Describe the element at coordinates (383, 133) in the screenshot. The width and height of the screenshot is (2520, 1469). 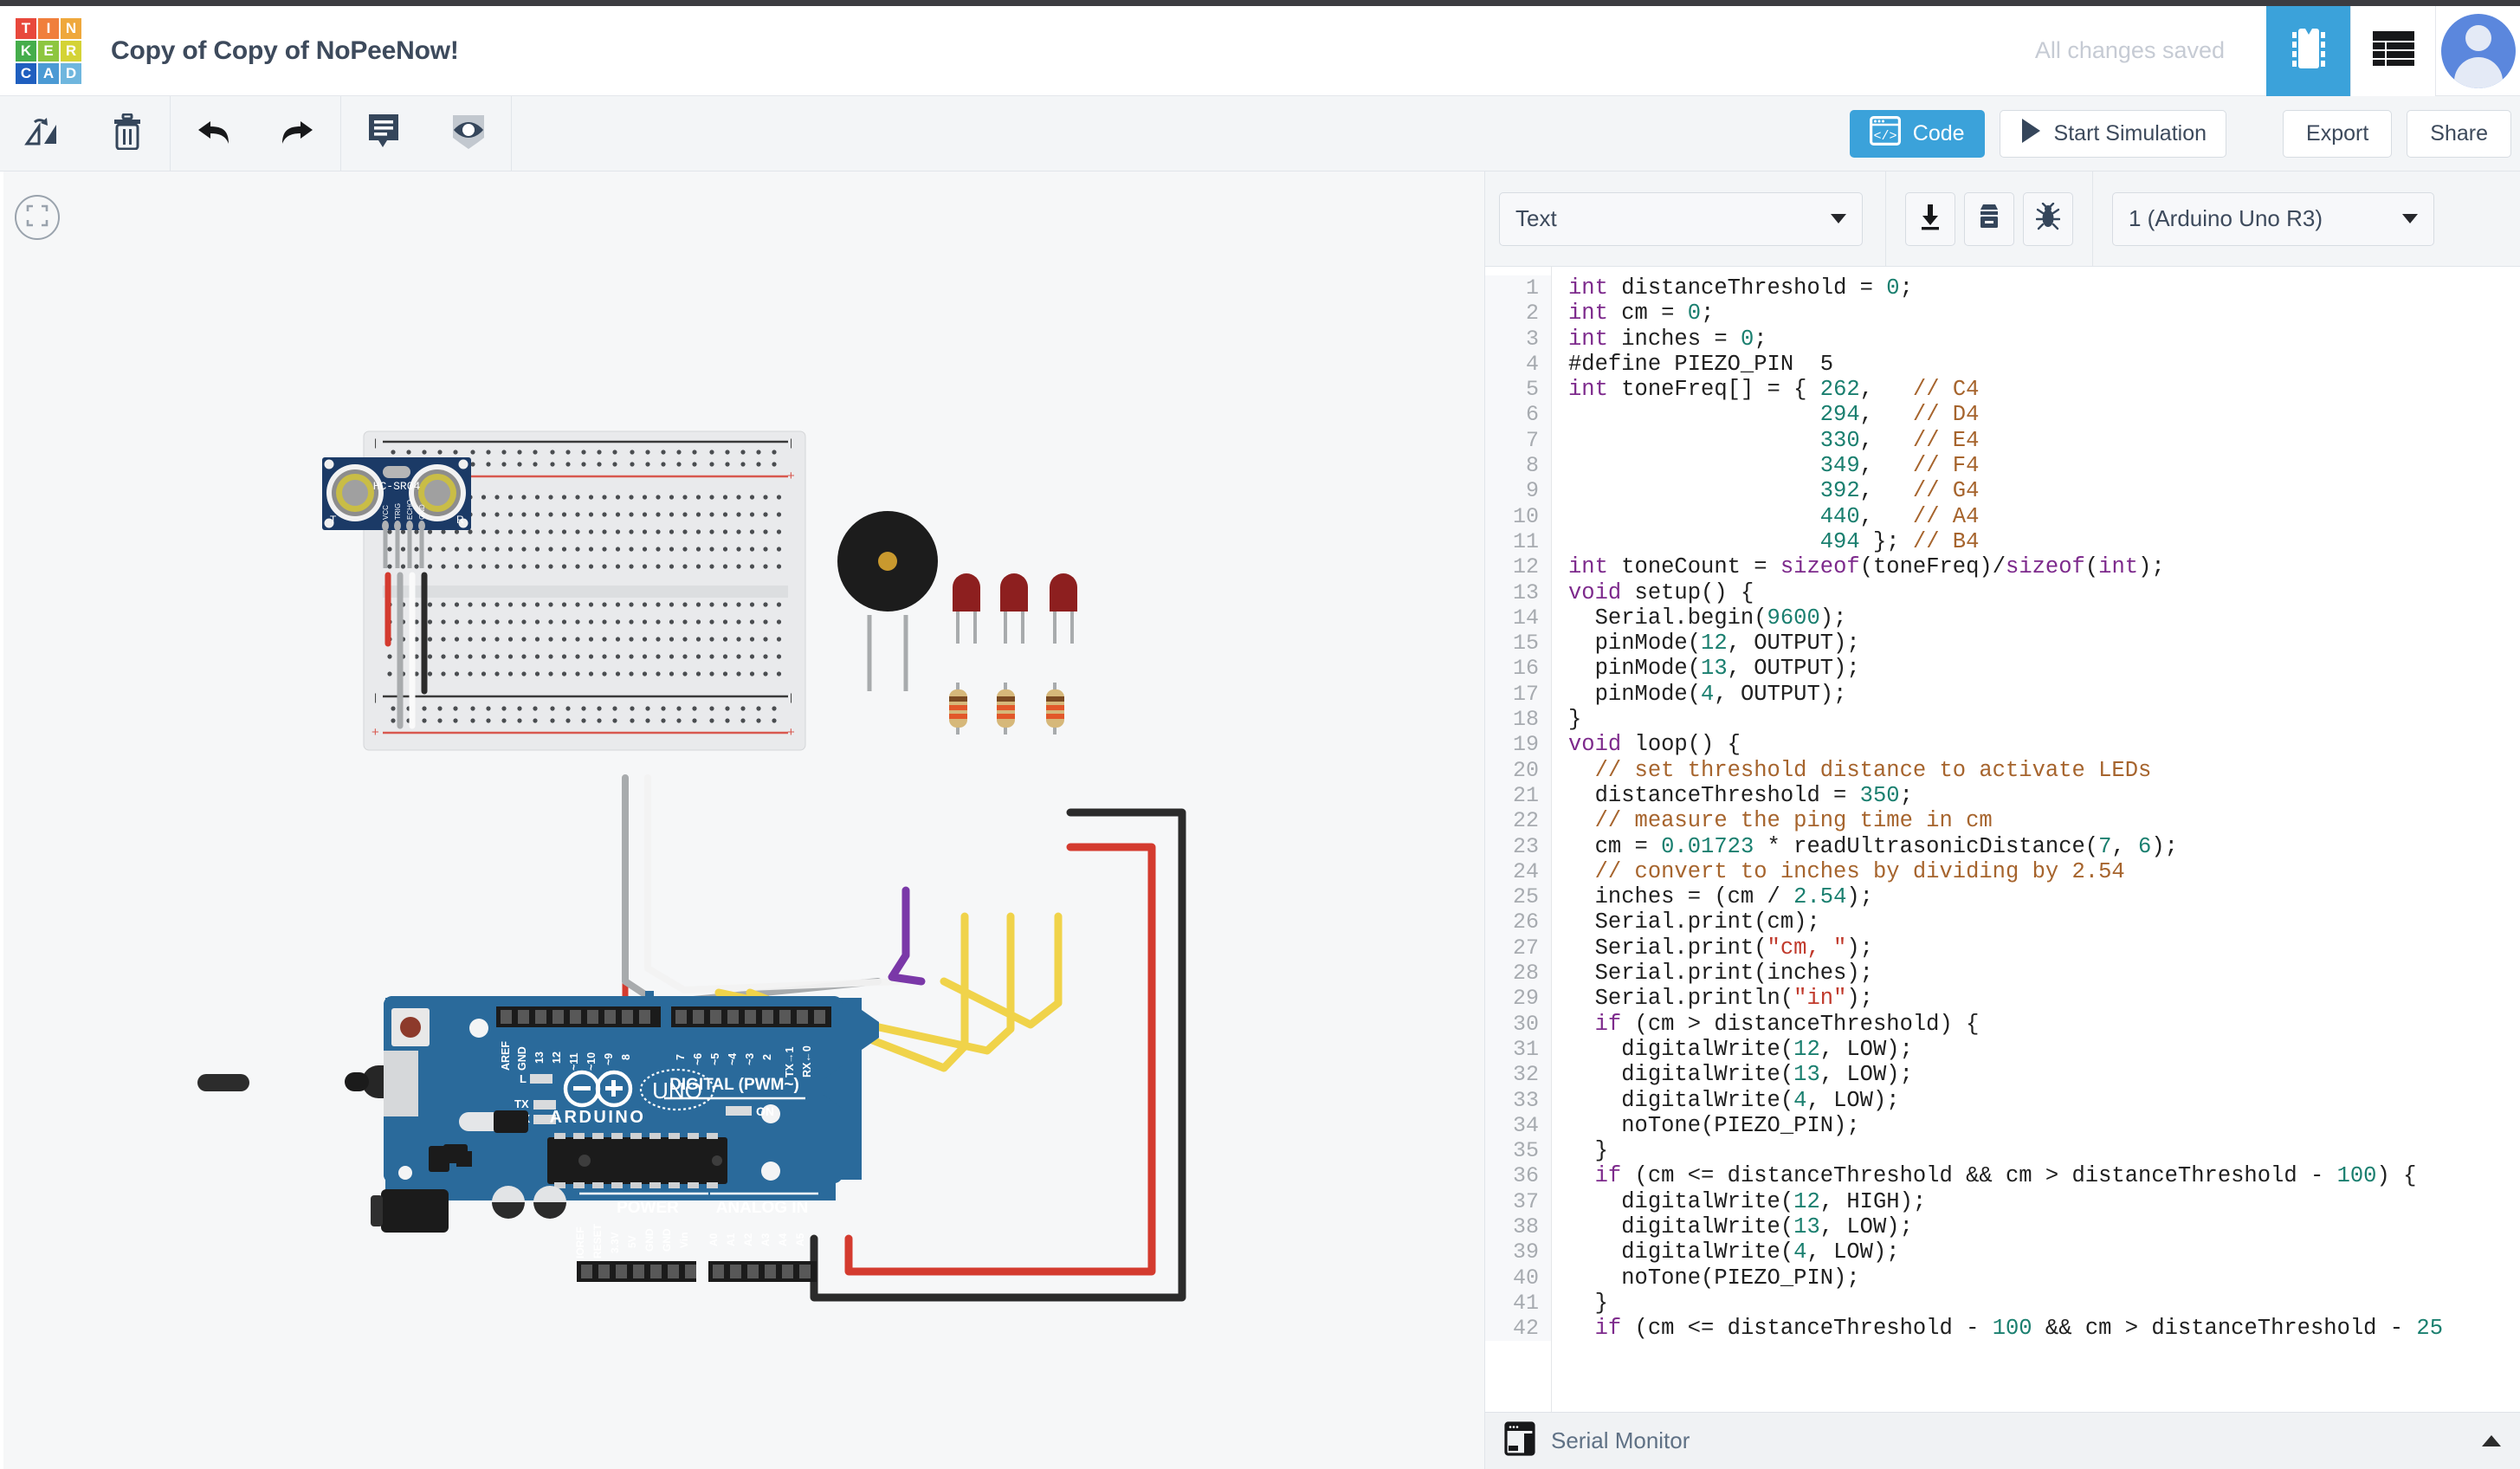
I see `notes-button` at that location.